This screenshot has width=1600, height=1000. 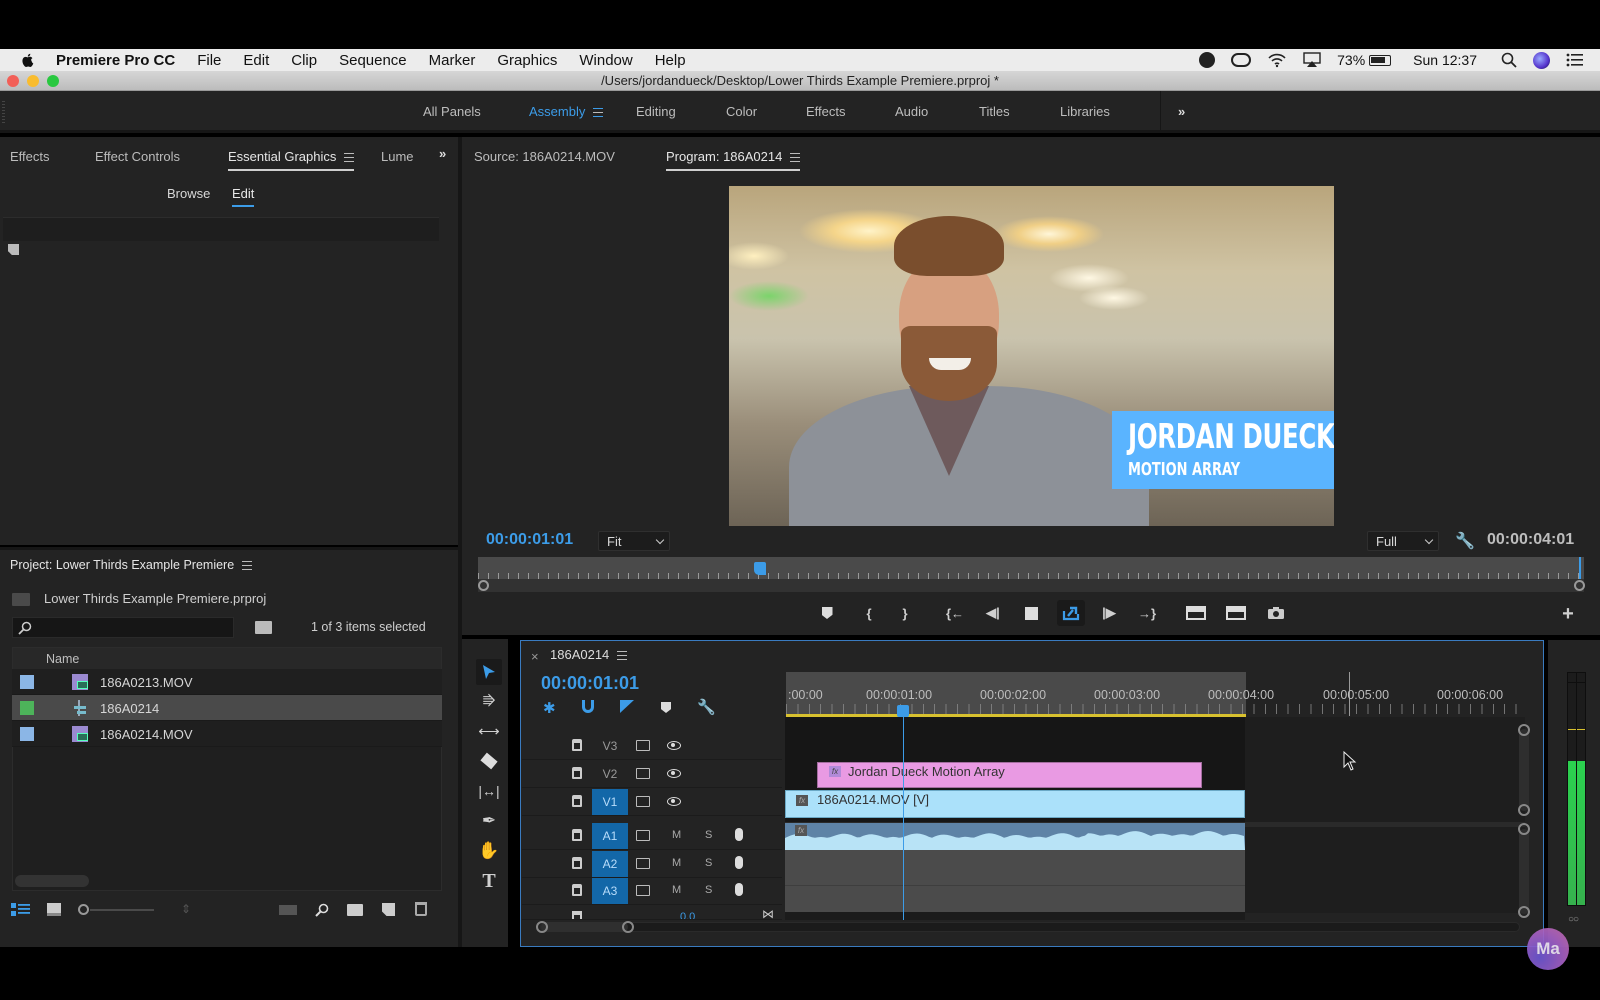 I want to click on workspace-audio: Audio, so click(x=911, y=111).